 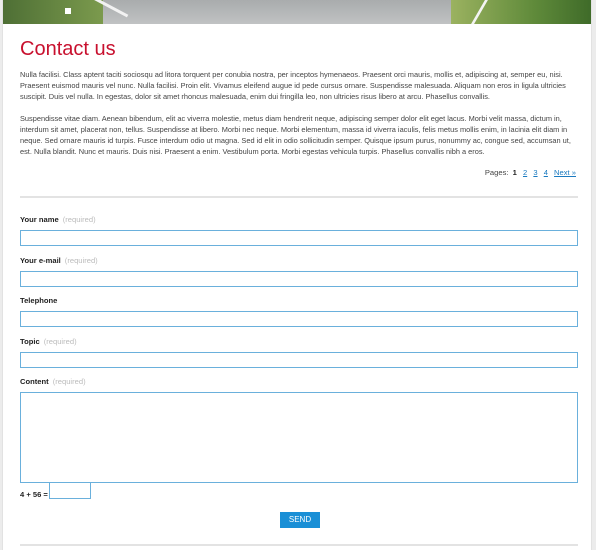 What do you see at coordinates (68, 11) in the screenshot?
I see `banner-slide-indicator` at bounding box center [68, 11].